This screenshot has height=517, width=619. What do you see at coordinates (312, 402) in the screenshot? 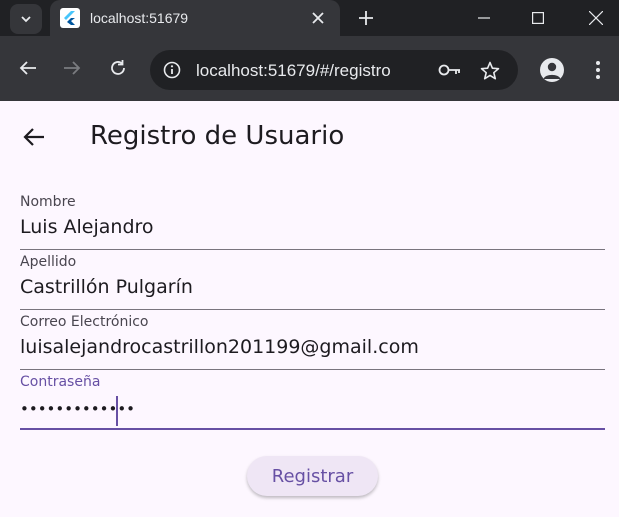
I see `password-field: Contraseña •••••••••••••` at bounding box center [312, 402].